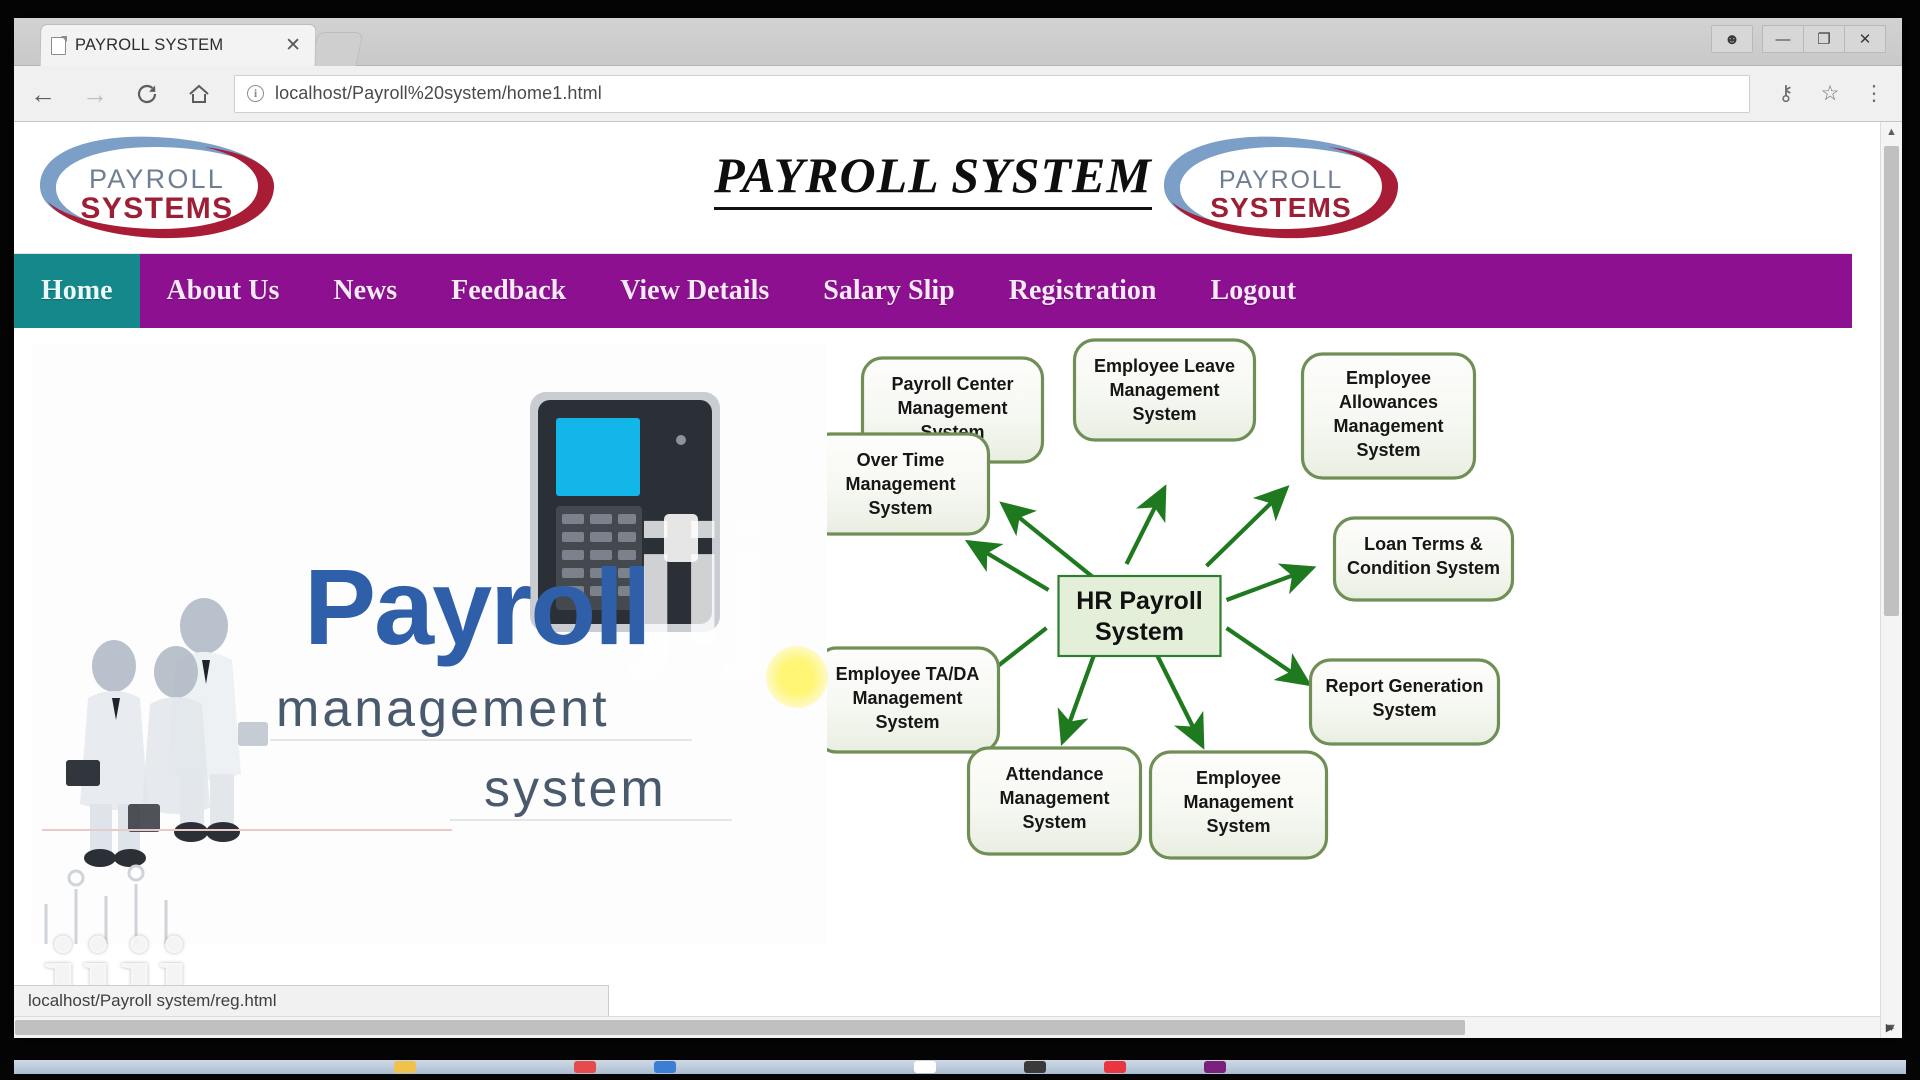  What do you see at coordinates (908, 674) in the screenshot?
I see `node-line: Employee TA/DA` at bounding box center [908, 674].